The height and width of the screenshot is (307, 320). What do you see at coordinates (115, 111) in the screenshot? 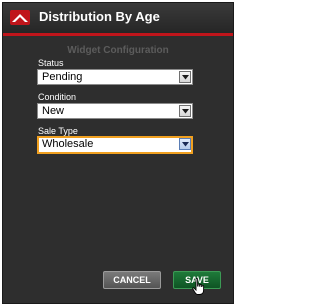
I see `condition-select: New` at bounding box center [115, 111].